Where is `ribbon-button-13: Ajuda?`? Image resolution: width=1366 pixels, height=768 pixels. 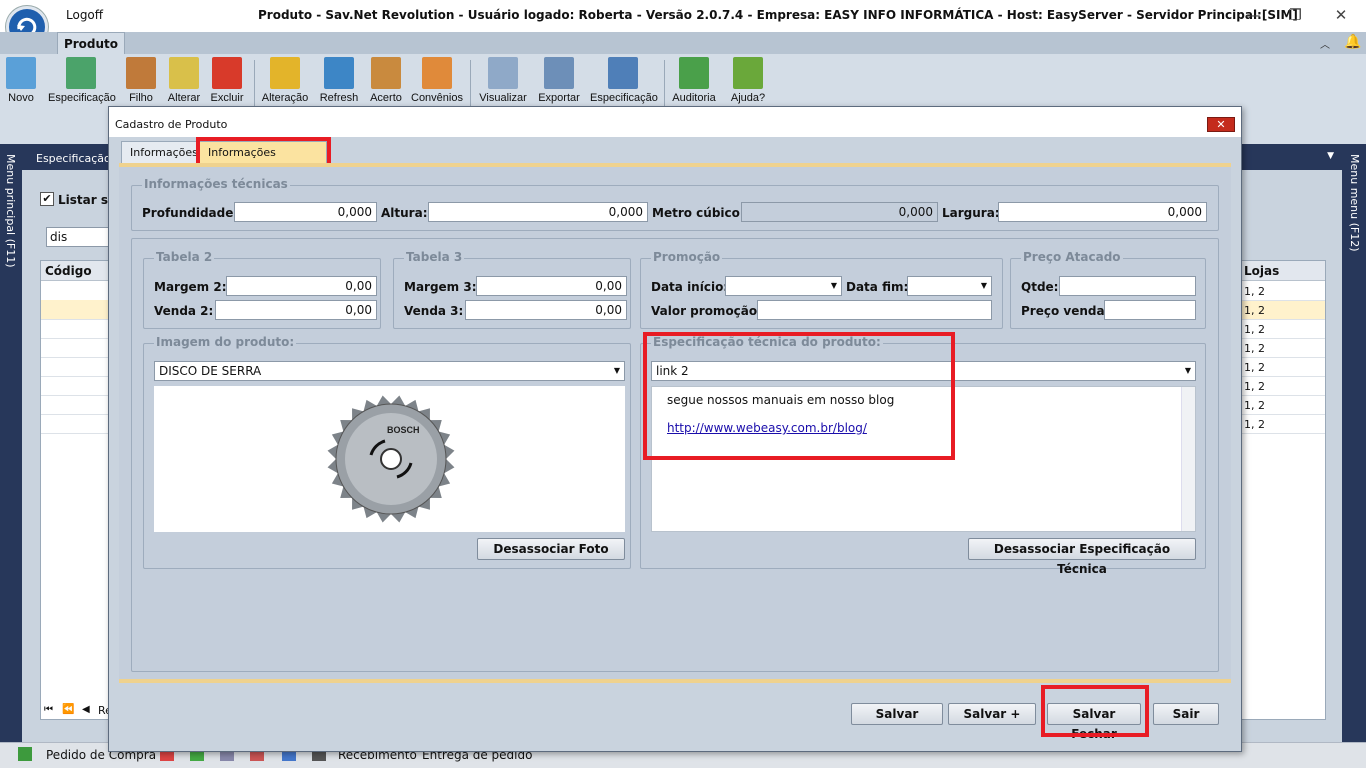
ribbon-button-13: Ajuda? is located at coordinates (748, 83).